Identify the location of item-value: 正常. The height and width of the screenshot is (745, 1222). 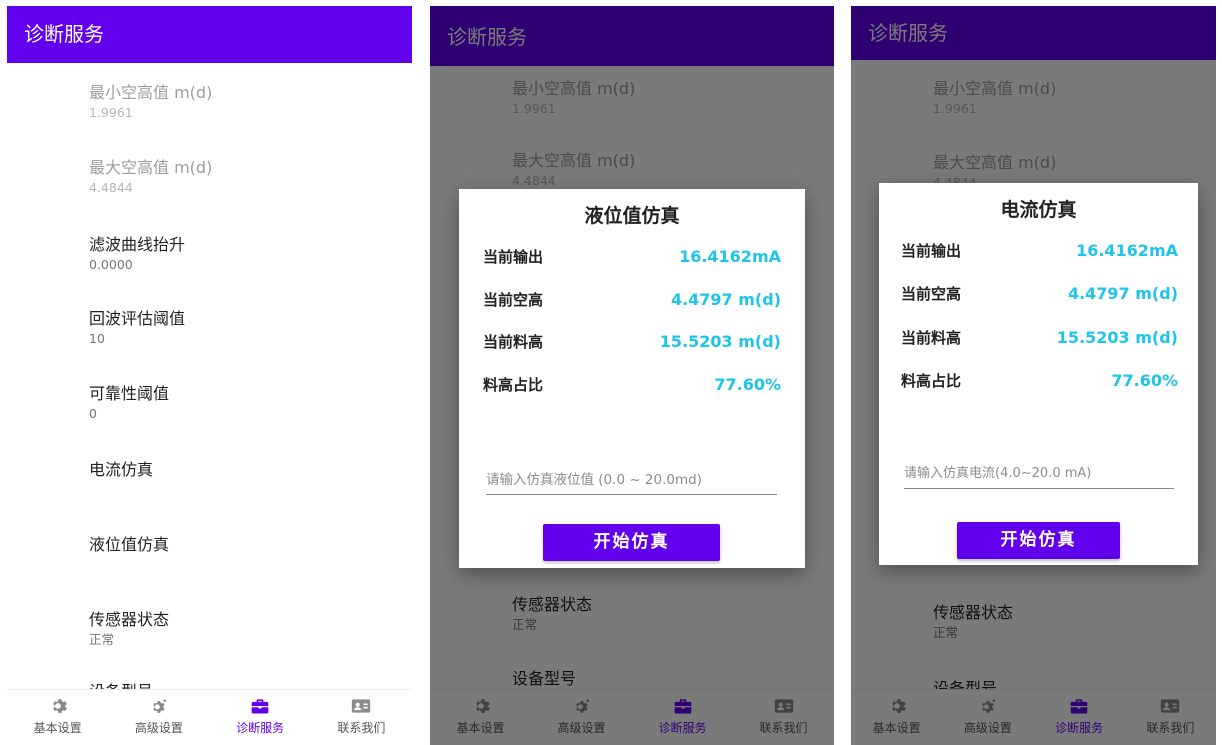
(102, 639).